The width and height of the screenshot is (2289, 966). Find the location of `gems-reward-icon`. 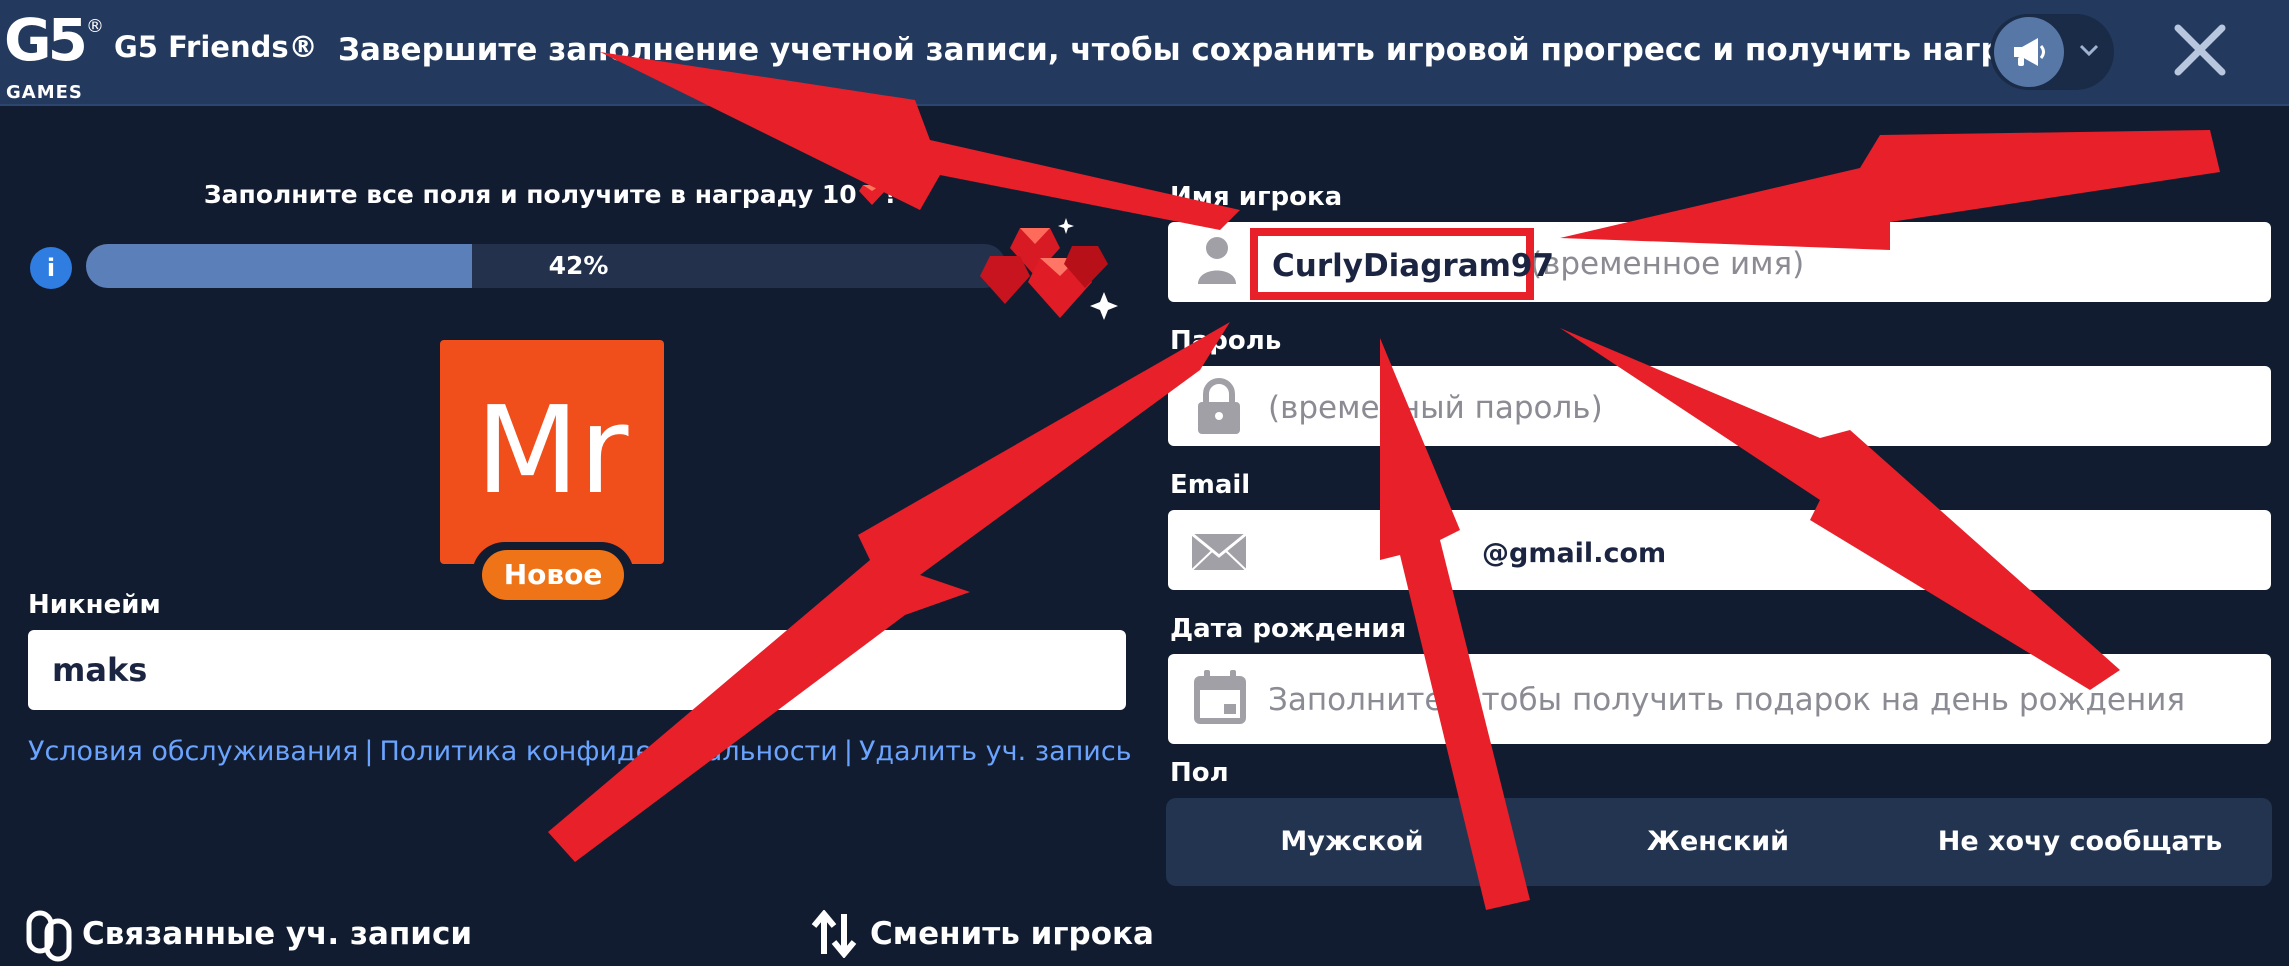

gems-reward-icon is located at coordinates (1050, 273).